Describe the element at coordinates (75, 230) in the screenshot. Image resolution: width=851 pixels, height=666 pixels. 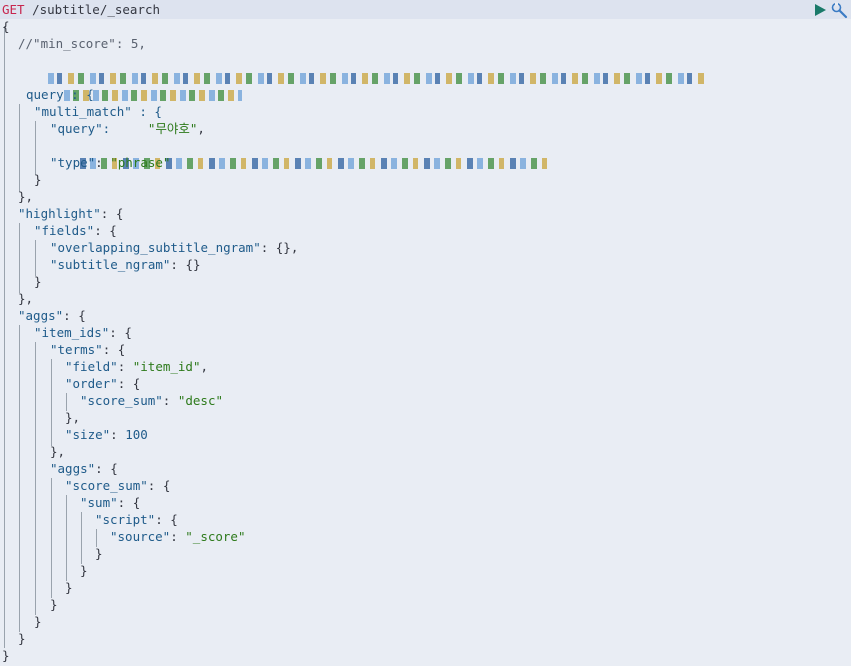
I see `code-line: "fields": {` at that location.